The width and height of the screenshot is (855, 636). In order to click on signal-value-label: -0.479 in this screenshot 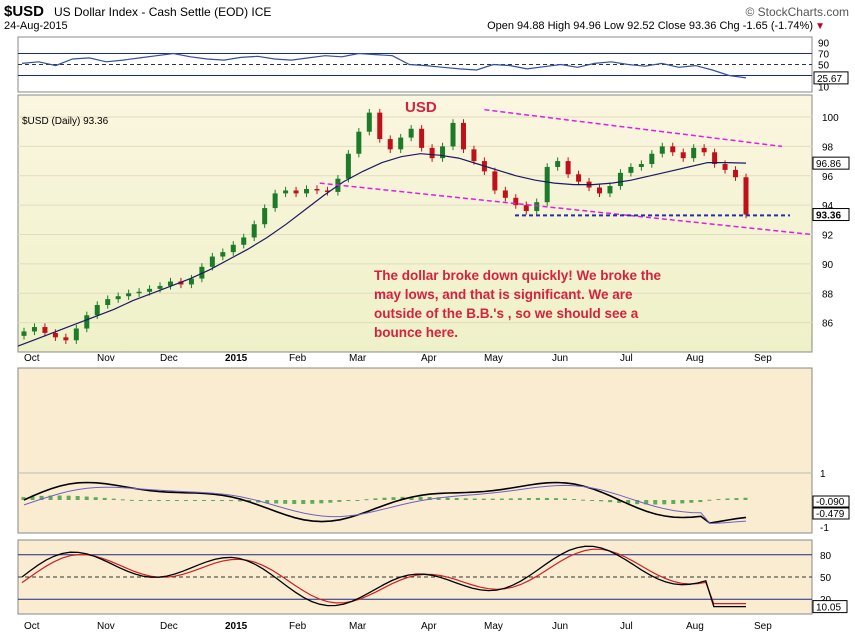, I will do `click(830, 514)`.